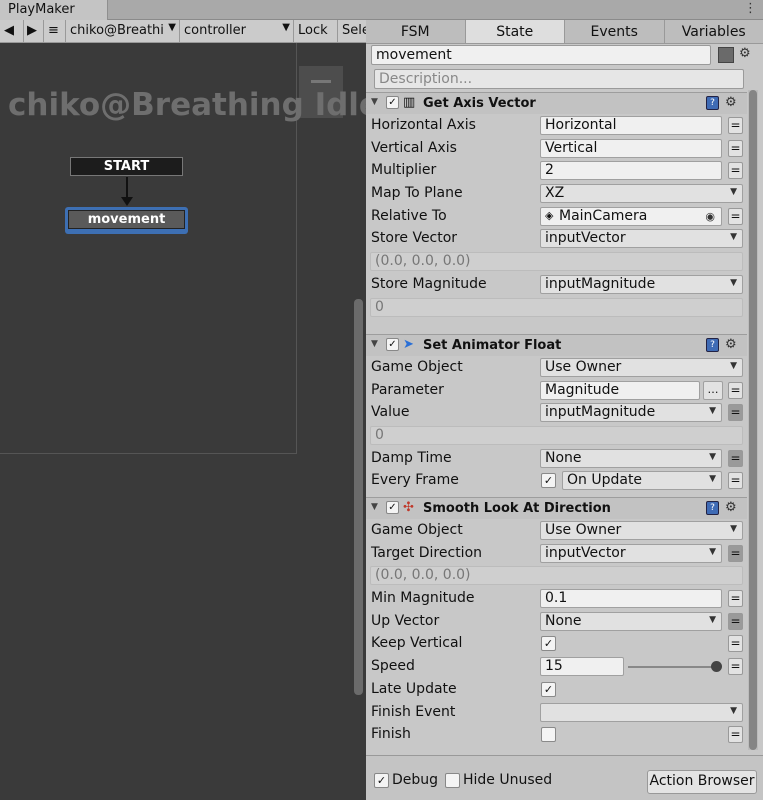 This screenshot has width=763, height=800. I want to click on min-magnitude-input: 0.1, so click(631, 599).